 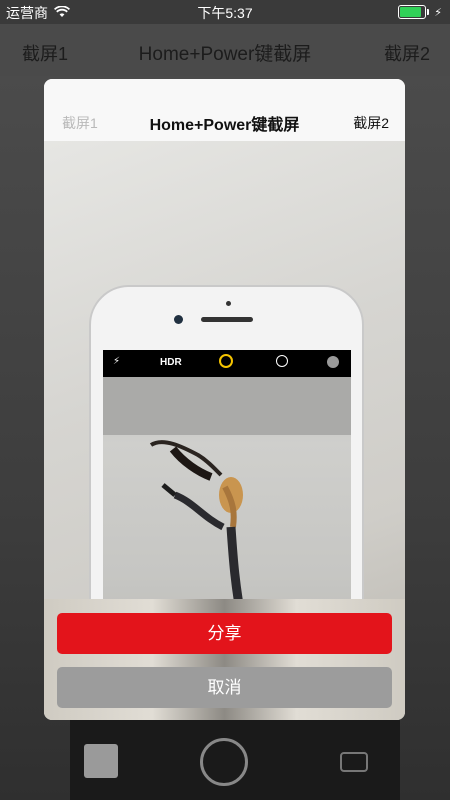 I want to click on card-header-right: 截屏2, so click(x=371, y=123).